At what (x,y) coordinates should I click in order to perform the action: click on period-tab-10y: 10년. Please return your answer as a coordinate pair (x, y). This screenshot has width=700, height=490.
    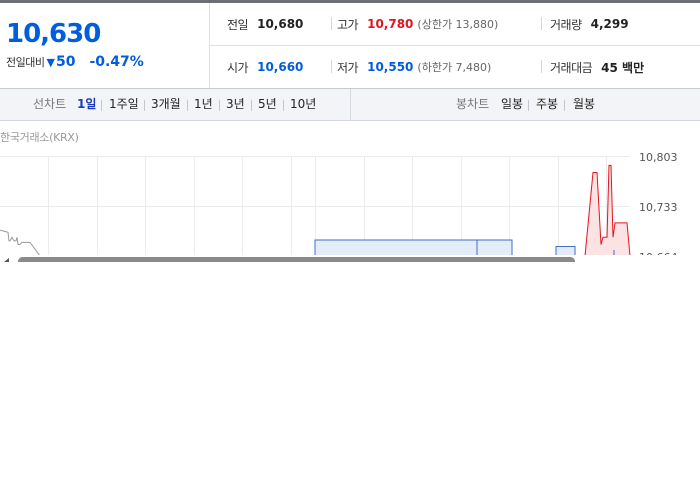
    Looking at the image, I should click on (303, 104).